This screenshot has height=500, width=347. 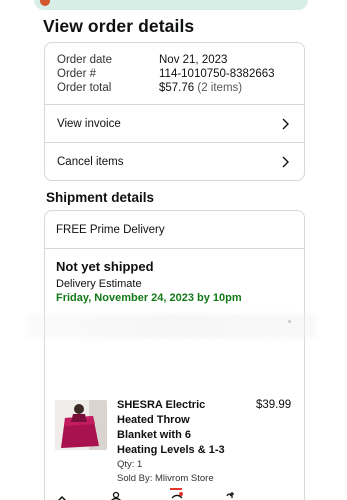 I want to click on menu-icon, so click(x=287, y=495).